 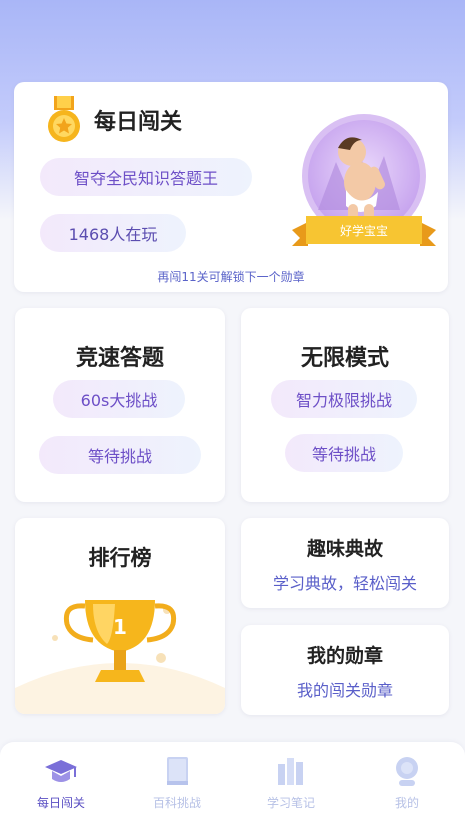 What do you see at coordinates (113, 233) in the screenshot?
I see `players-count-pill: 1468人在玩` at bounding box center [113, 233].